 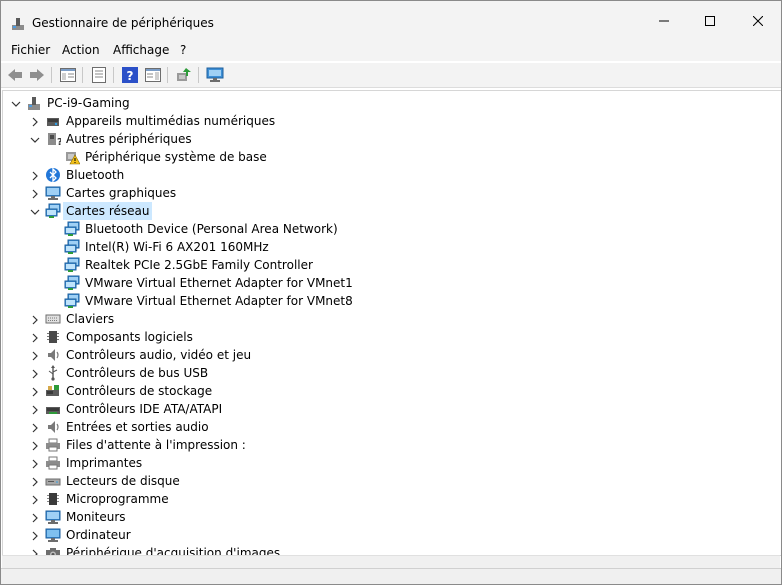 I want to click on tree-node: Entrées et sorties audio, so click(x=392, y=427).